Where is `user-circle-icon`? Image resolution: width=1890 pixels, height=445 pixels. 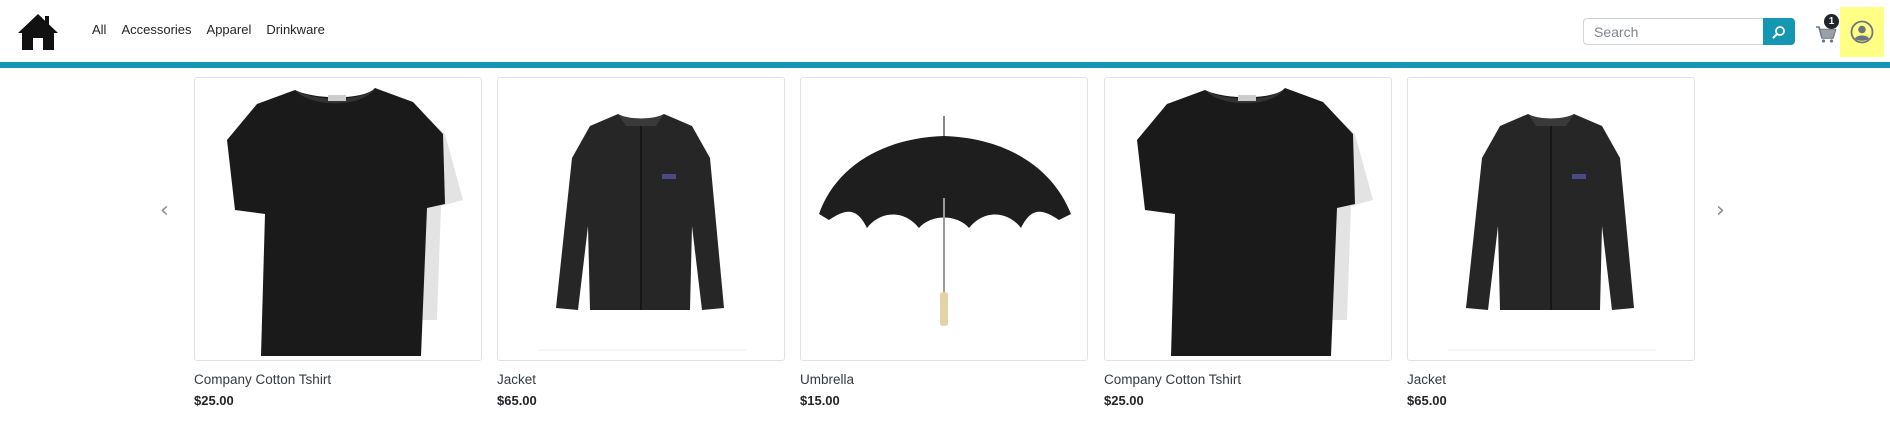 user-circle-icon is located at coordinates (1862, 32).